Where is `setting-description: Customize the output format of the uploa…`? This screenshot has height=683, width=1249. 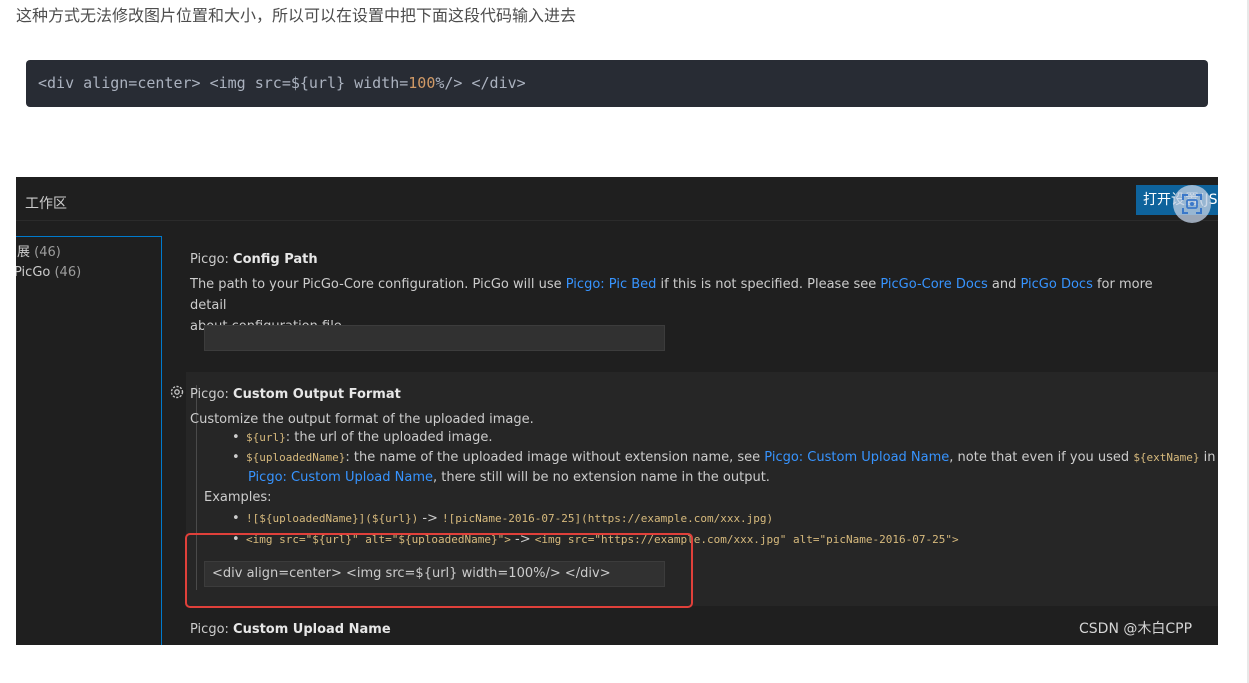 setting-description: Customize the output format of the uploa… is located at coordinates (362, 419).